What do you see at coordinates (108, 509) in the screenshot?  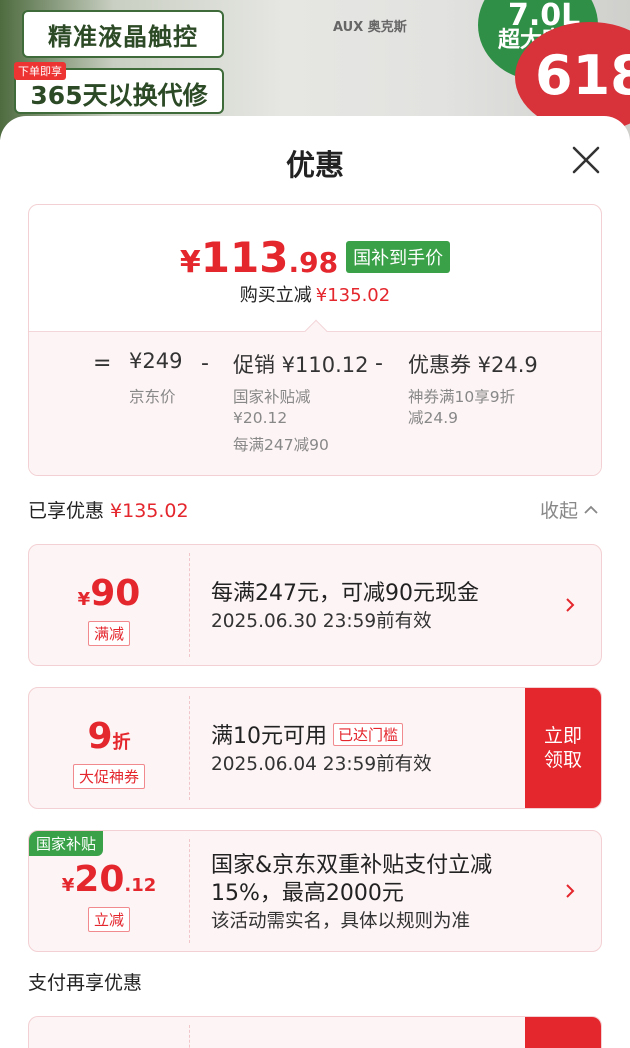 I see `enjoyed-discount: 已享优惠 ¥135.02` at bounding box center [108, 509].